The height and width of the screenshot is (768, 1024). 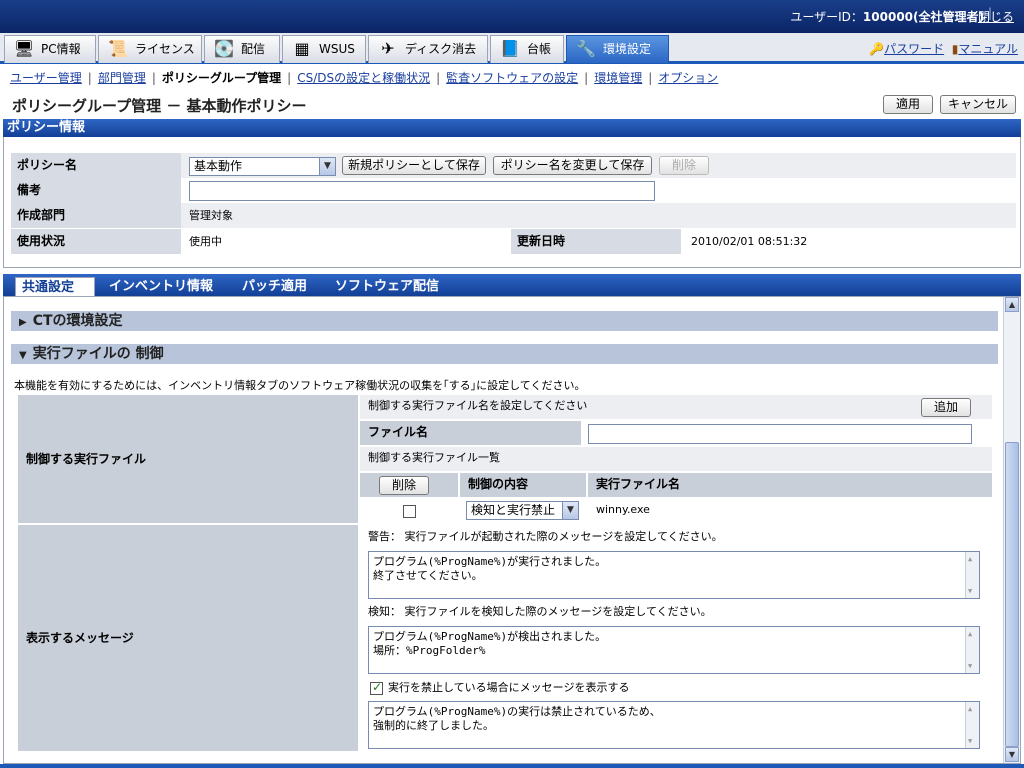 I want to click on bottom-border, so click(x=512, y=766).